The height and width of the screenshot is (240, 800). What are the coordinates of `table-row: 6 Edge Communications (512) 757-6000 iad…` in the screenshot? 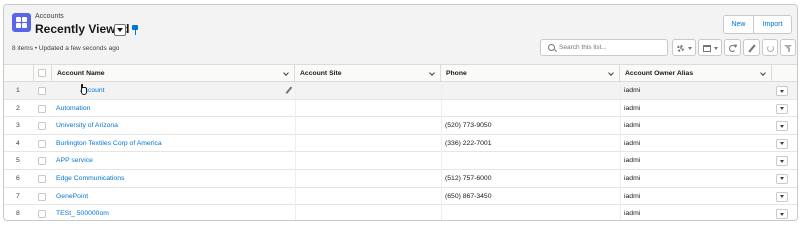 It's located at (400, 178).